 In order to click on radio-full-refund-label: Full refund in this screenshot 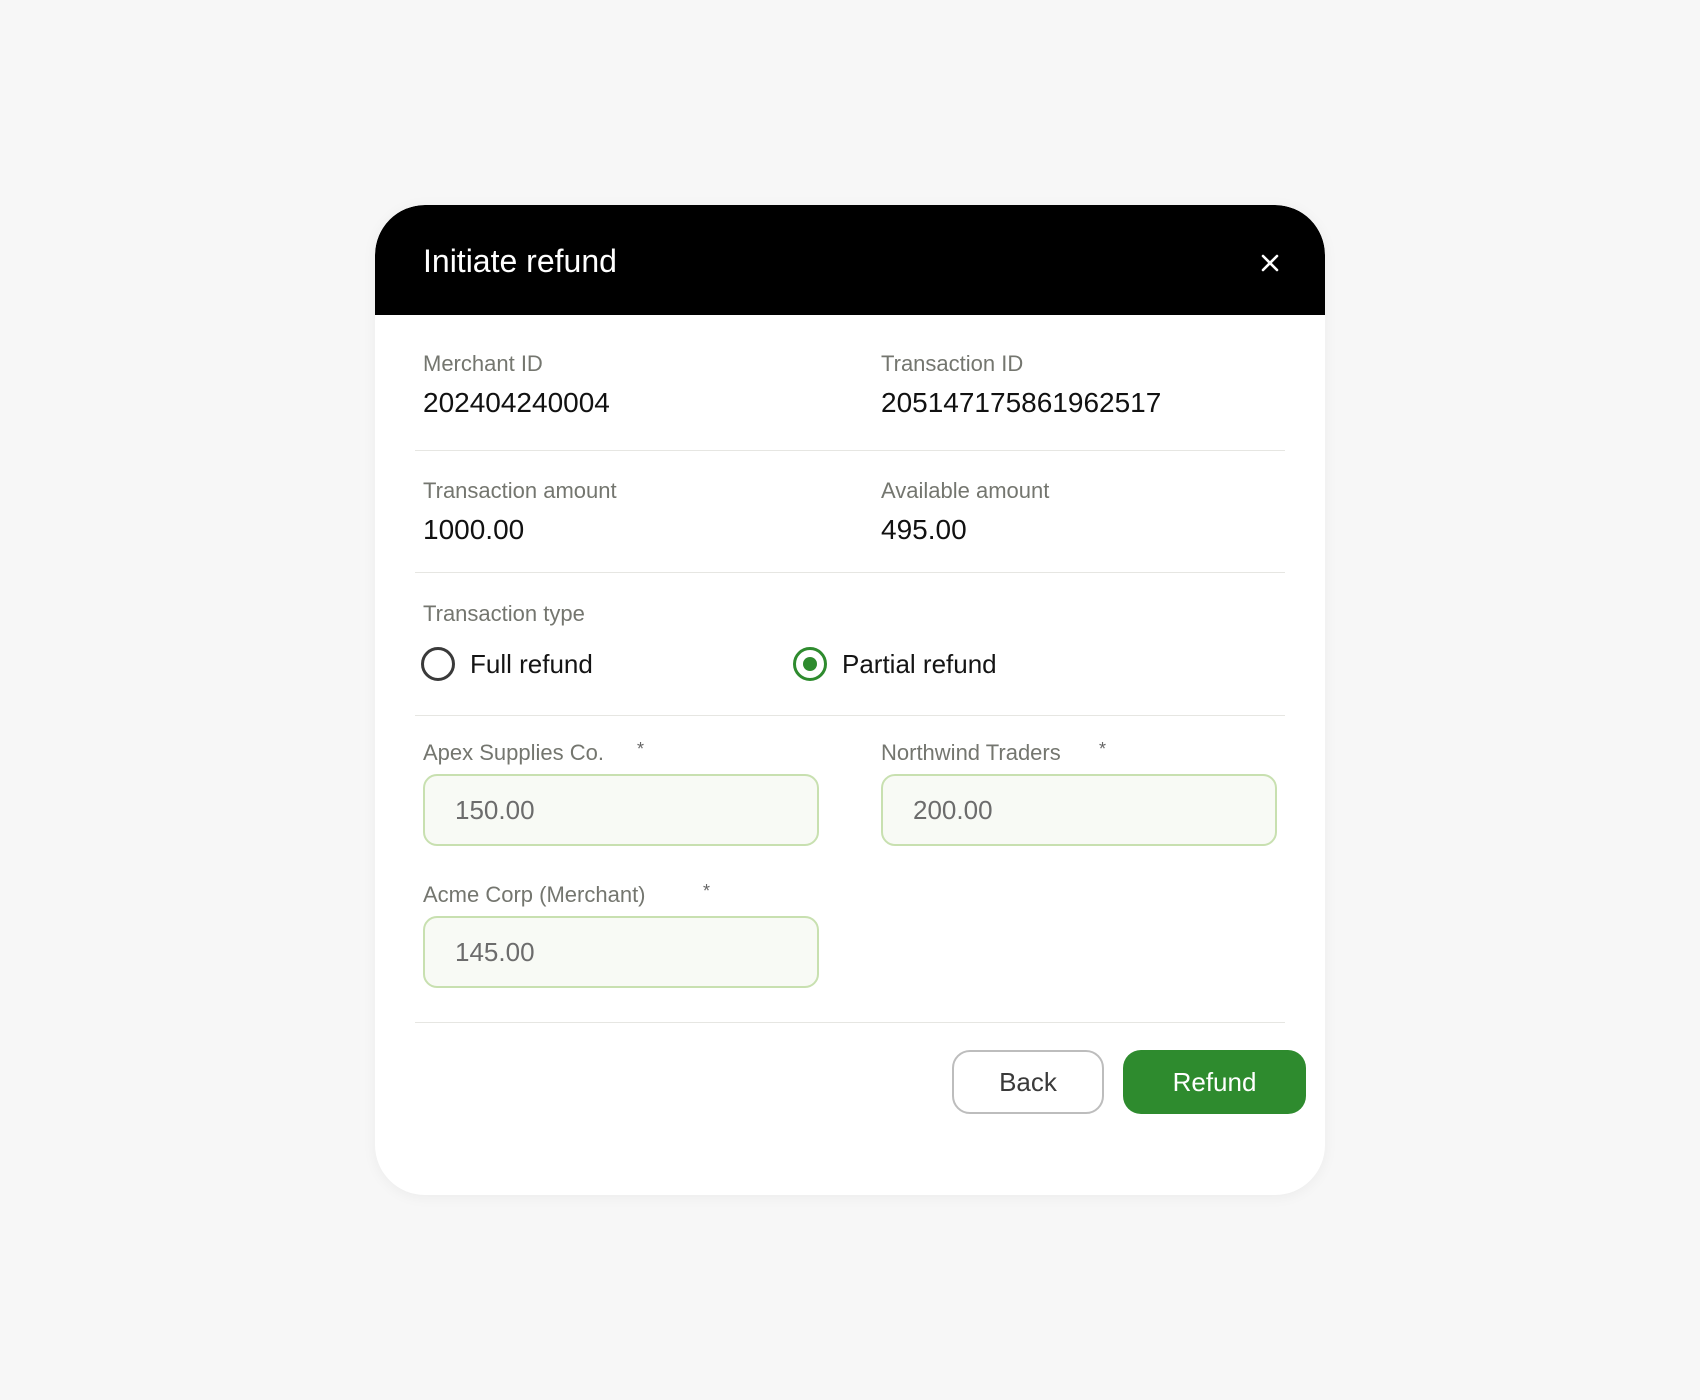, I will do `click(531, 663)`.